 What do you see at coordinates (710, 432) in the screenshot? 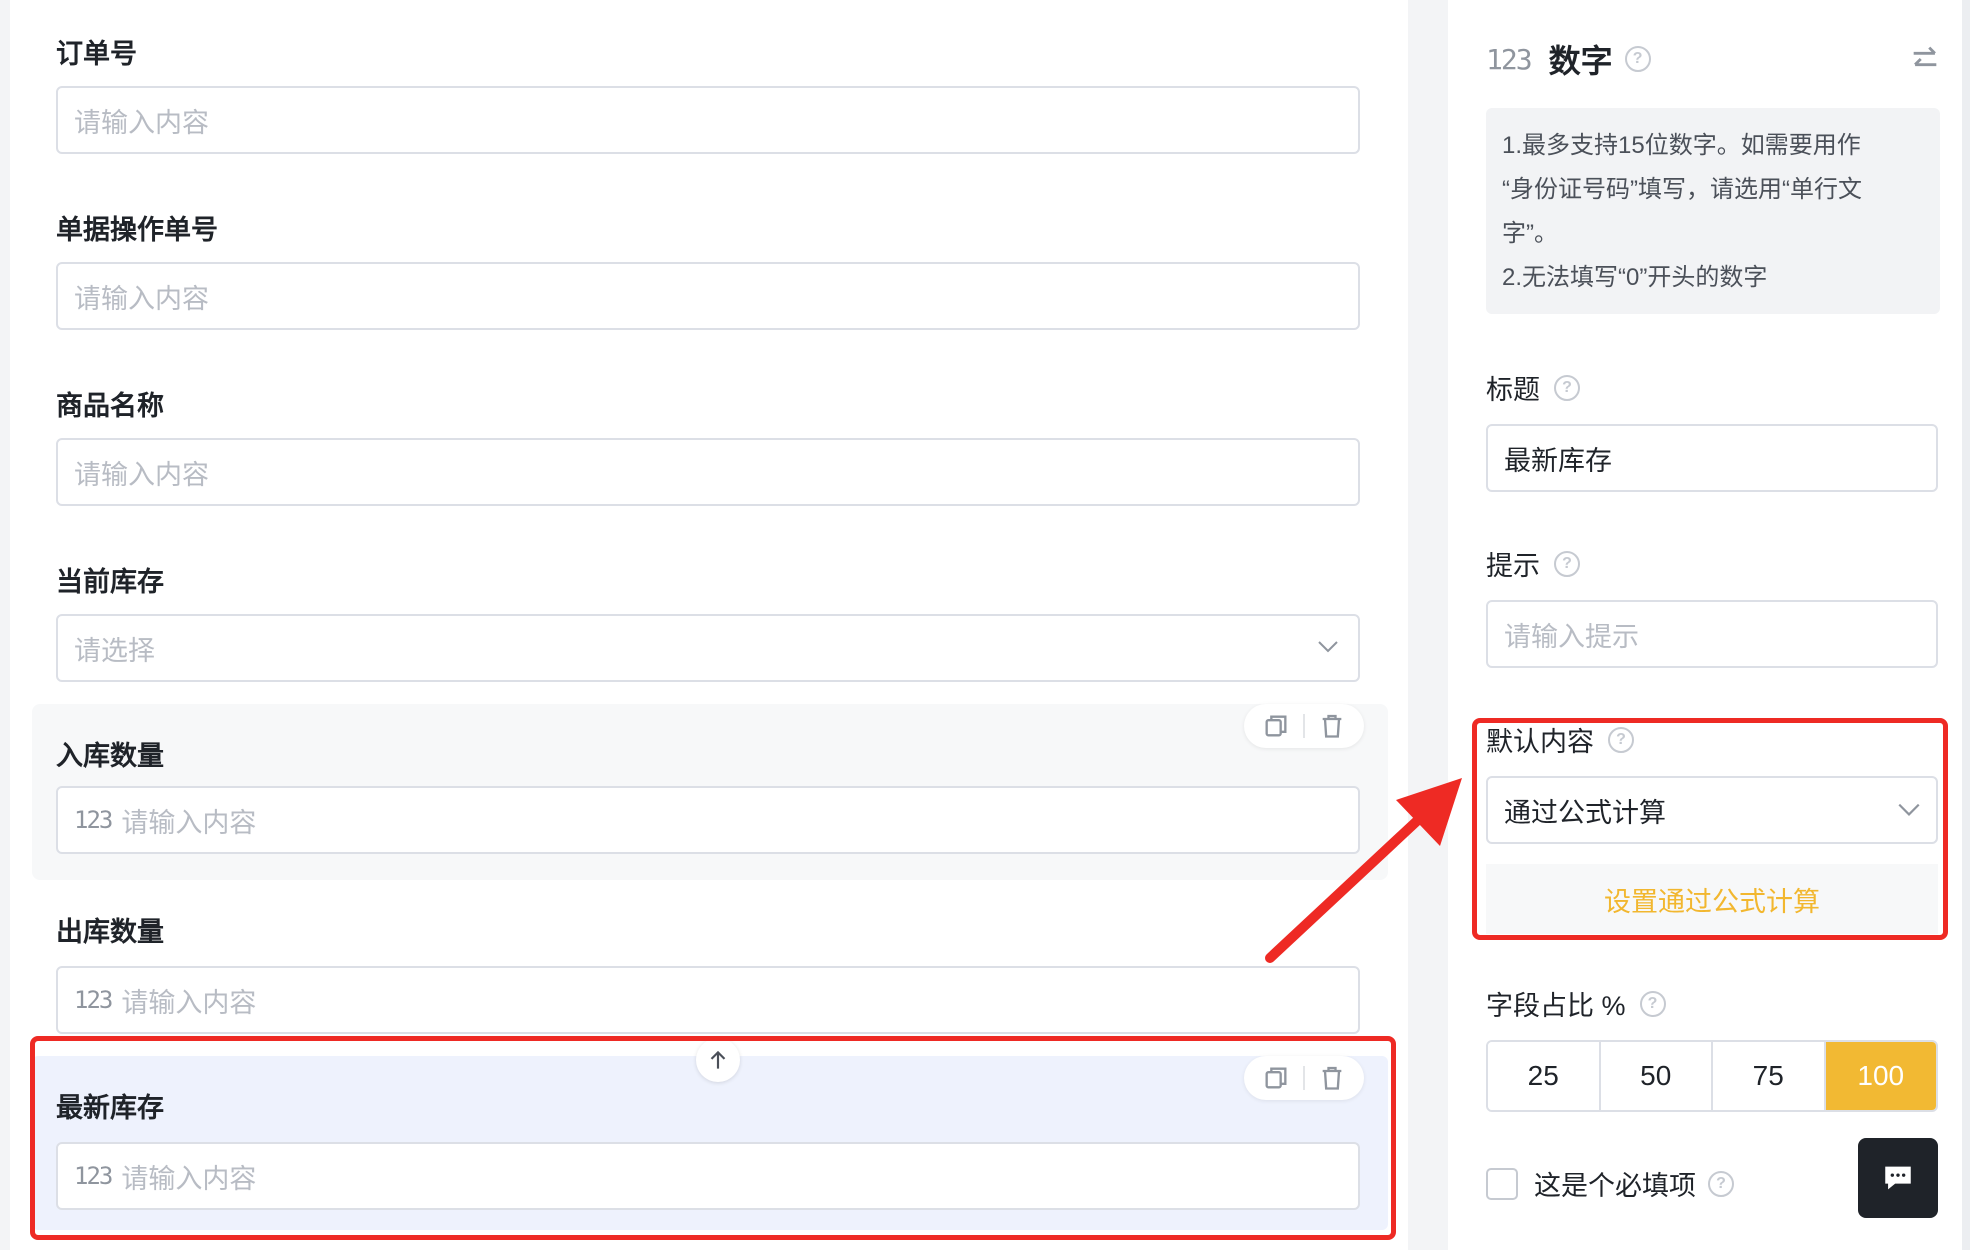
I see `form-field-product-name: 商品名称 请输入内容` at bounding box center [710, 432].